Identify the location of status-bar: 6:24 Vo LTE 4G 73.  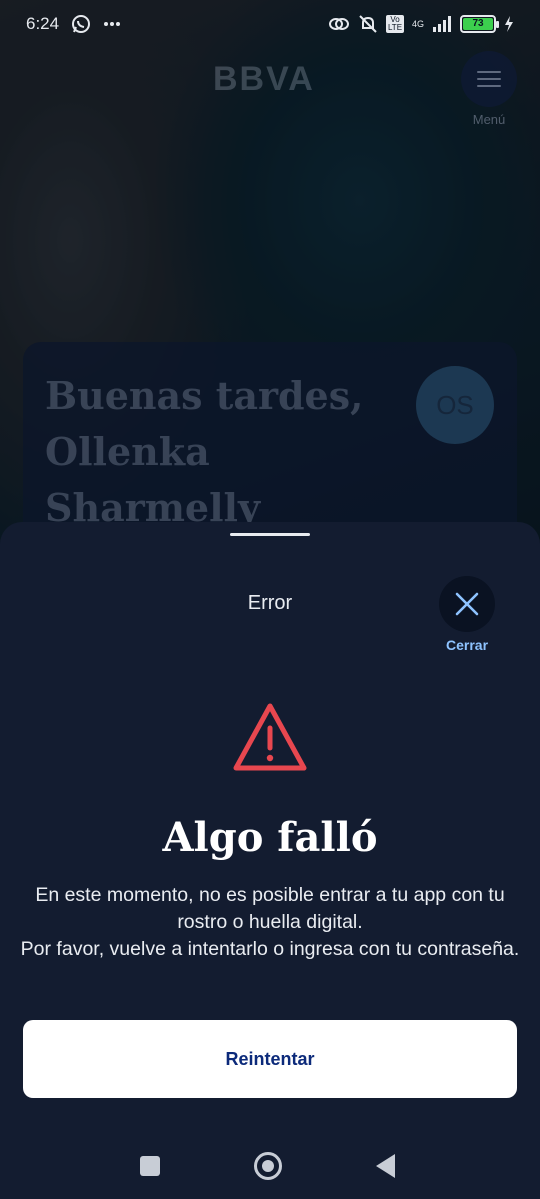
(270, 24).